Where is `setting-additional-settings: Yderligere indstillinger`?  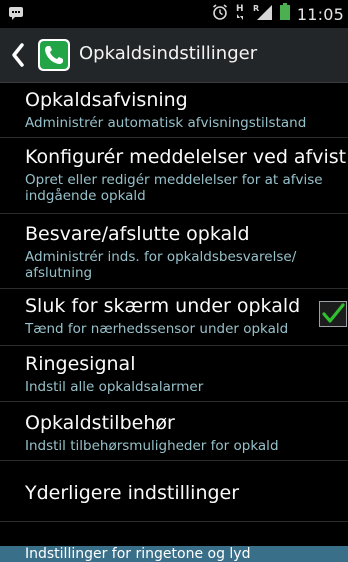 setting-additional-settings: Yderligere indstillinger is located at coordinates (174, 491).